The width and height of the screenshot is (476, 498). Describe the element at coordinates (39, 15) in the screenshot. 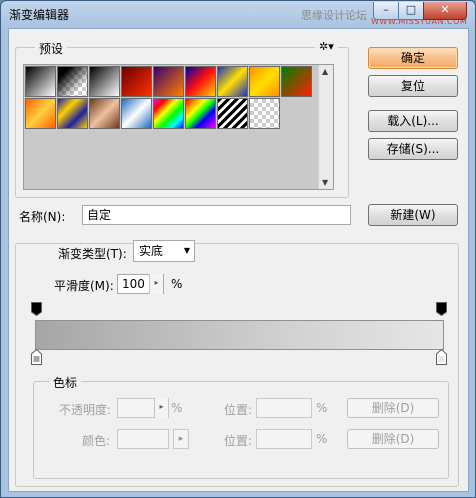

I see `window-title: 渐变编辑器` at that location.